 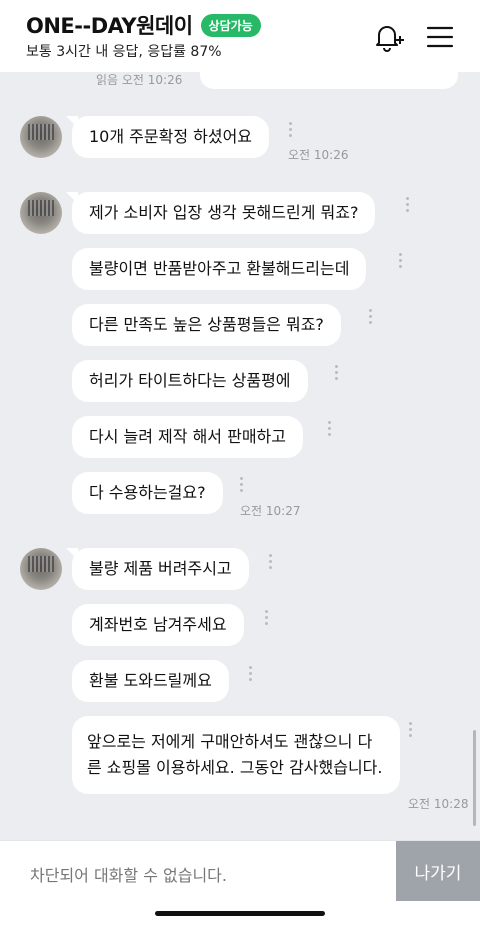 What do you see at coordinates (474, 778) in the screenshot?
I see `scrollbar` at bounding box center [474, 778].